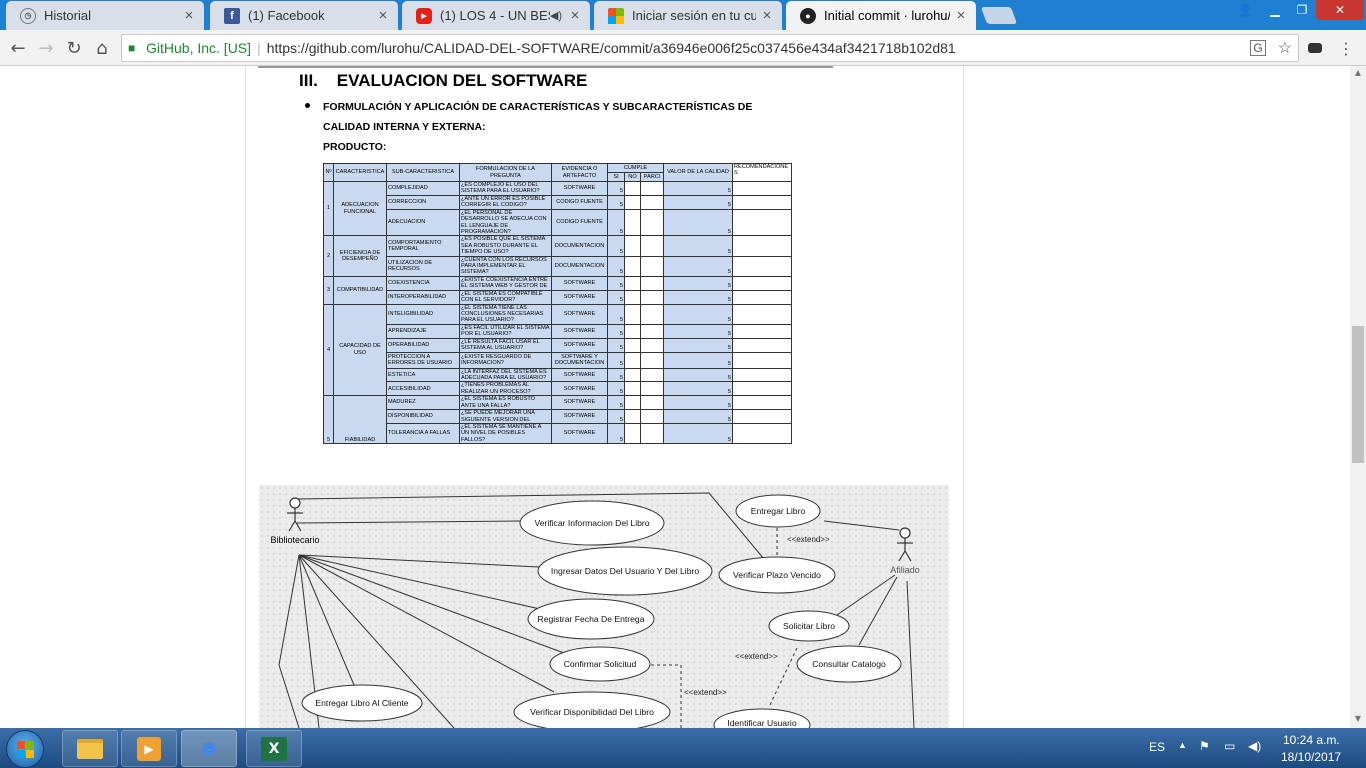 This screenshot has width=1366, height=768. Describe the element at coordinates (1358, 73) in the screenshot. I see `scroll-up-icon: ▲` at that location.